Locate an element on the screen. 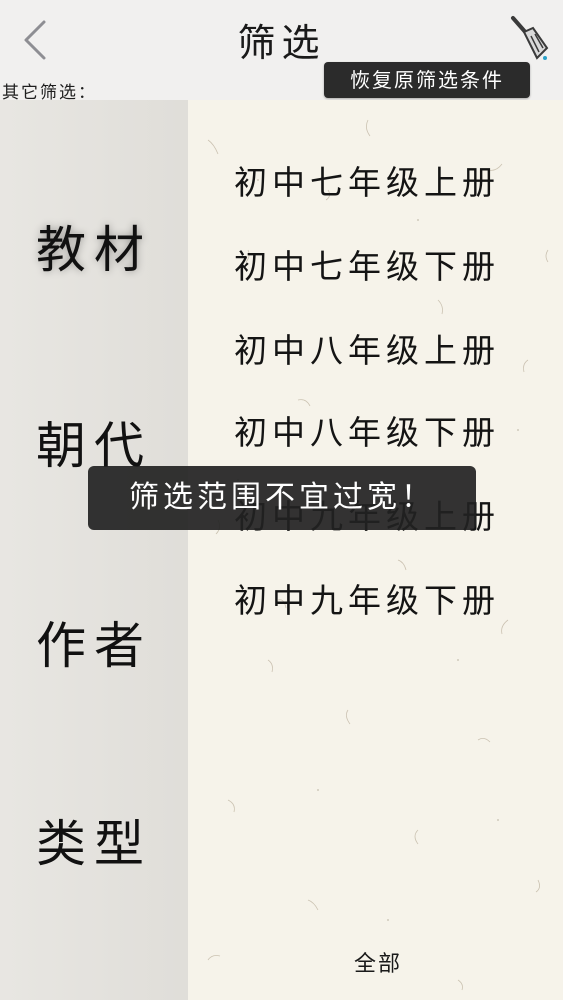 This screenshot has height=1000, width=563. toast-message: 筛选范围不宜过宽！ is located at coordinates (282, 498).